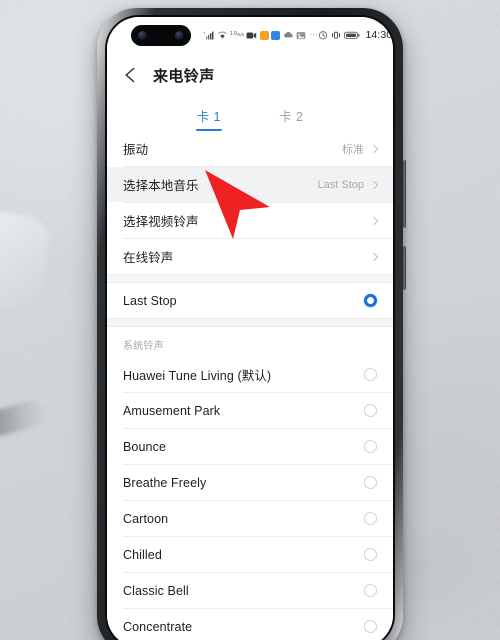 This screenshot has width=500, height=640. I want to click on list-item: Bounce, so click(250, 446).